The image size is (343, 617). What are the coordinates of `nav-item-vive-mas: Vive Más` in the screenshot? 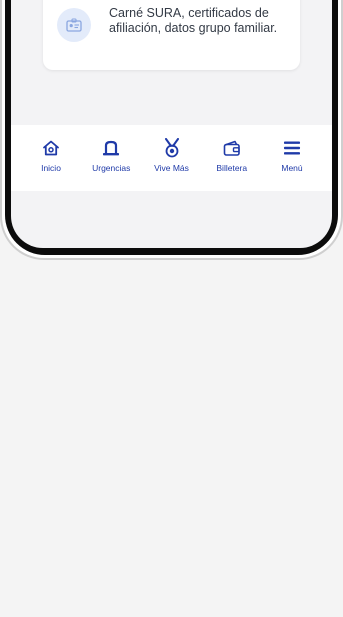 It's located at (172, 158).